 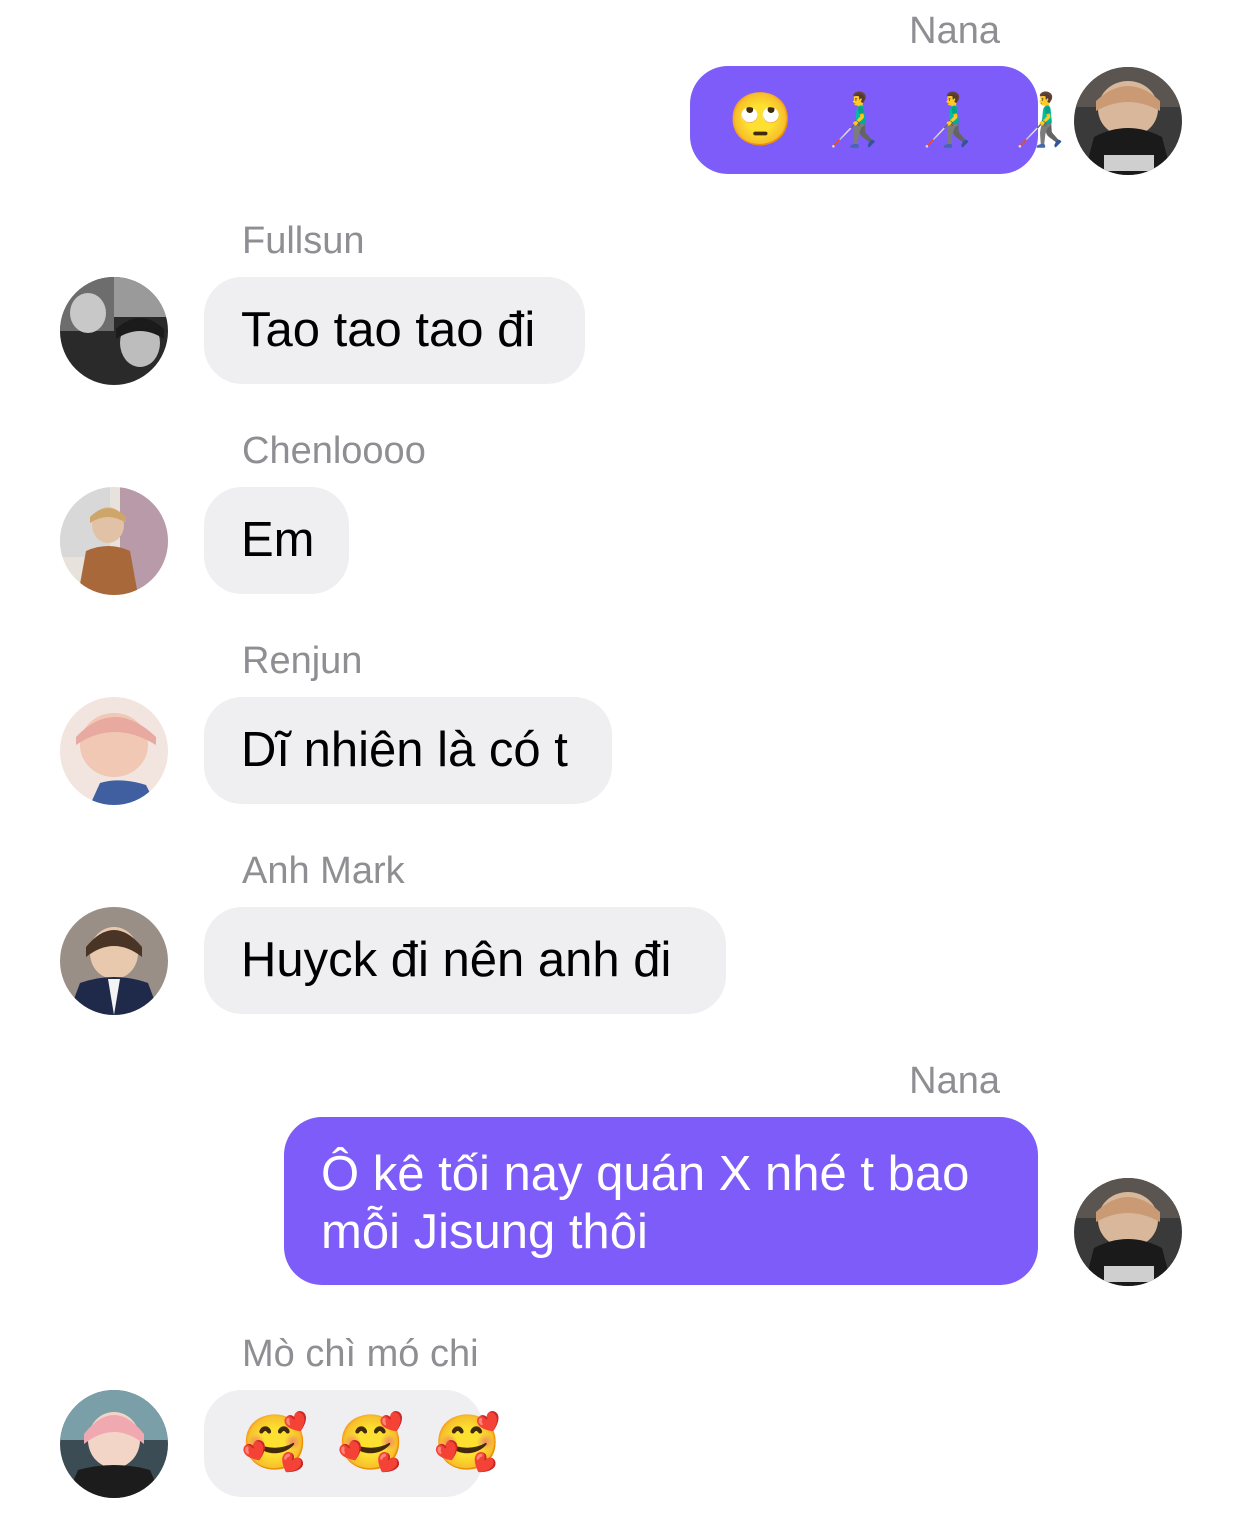 I want to click on sender-name: Fullsun, so click(x=303, y=241).